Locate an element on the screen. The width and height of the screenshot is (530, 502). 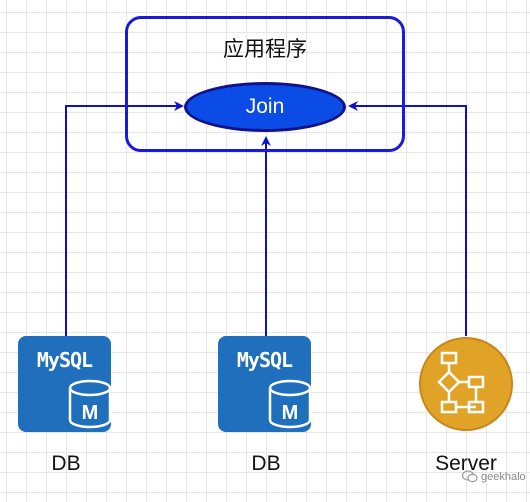
watermark: geekhalo is located at coordinates (494, 476).